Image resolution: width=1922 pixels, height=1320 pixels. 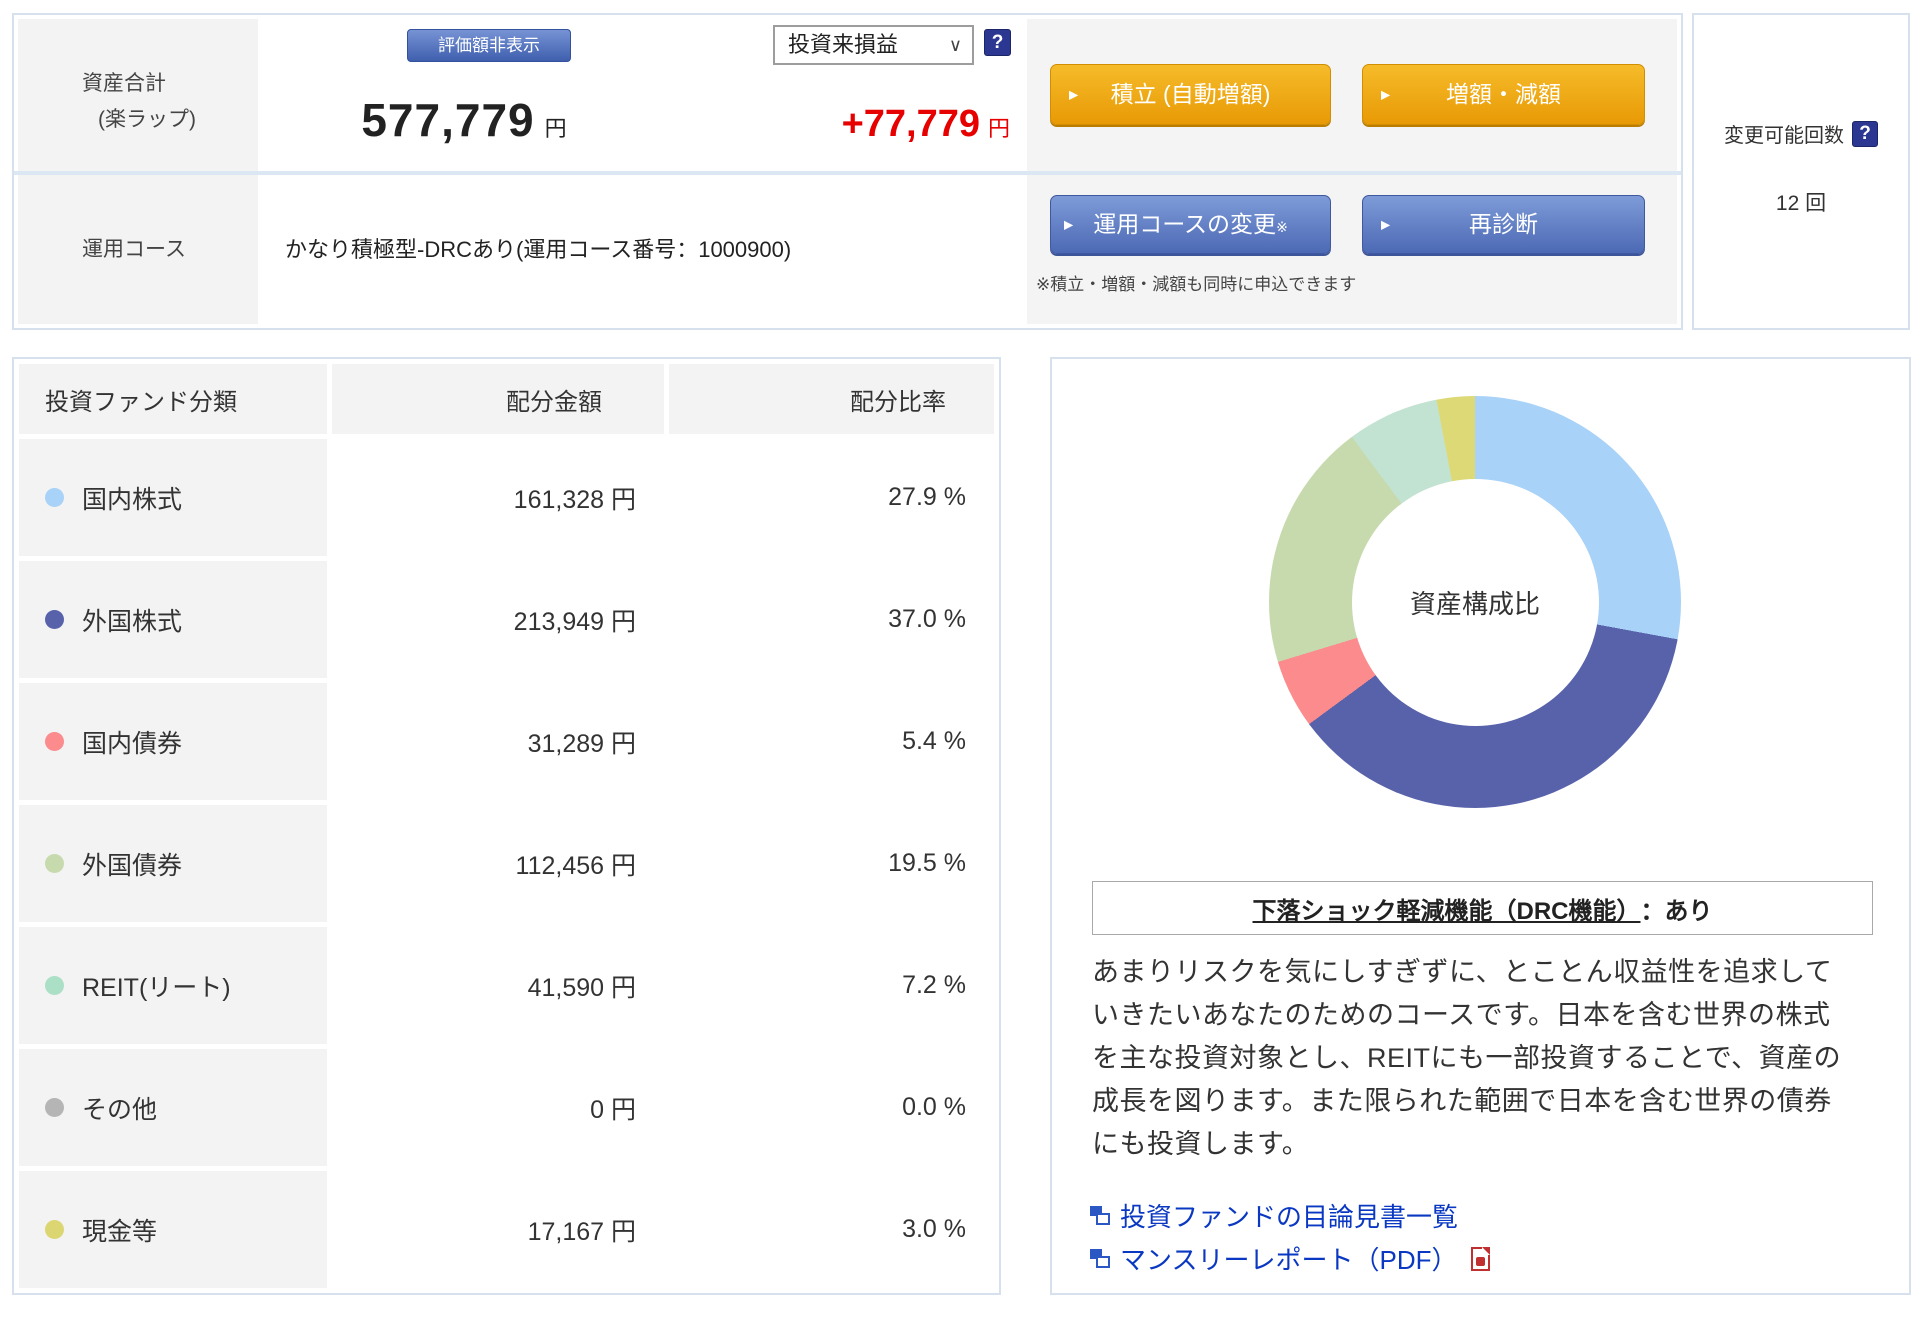 I want to click on asset-composition-donut-chart: 資産構成比, so click(x=1475, y=602).